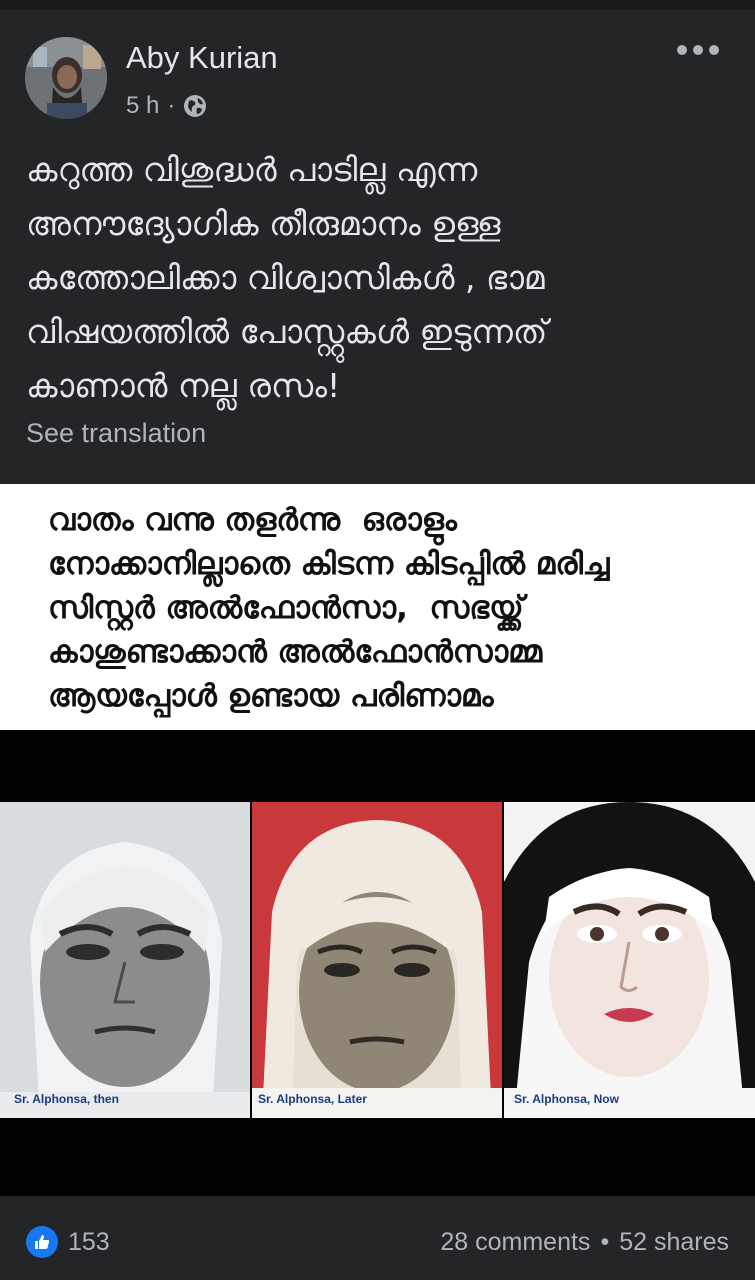 The height and width of the screenshot is (1280, 755). Describe the element at coordinates (142, 106) in the screenshot. I see `post-time: 5 h` at that location.